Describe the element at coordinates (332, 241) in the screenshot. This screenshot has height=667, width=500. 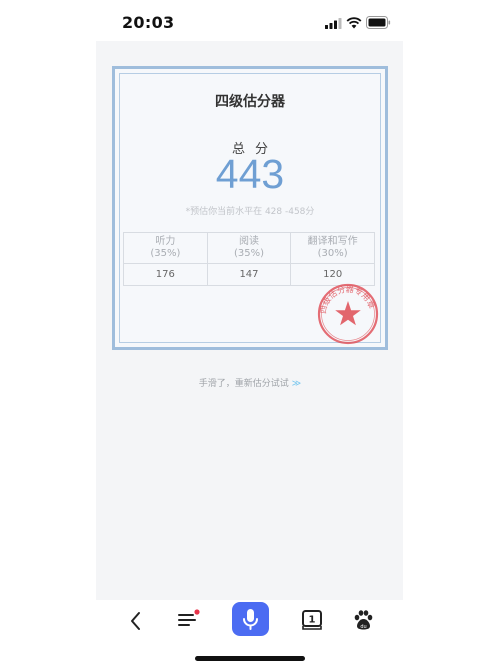
I see `header-label: 翻译和写作` at that location.